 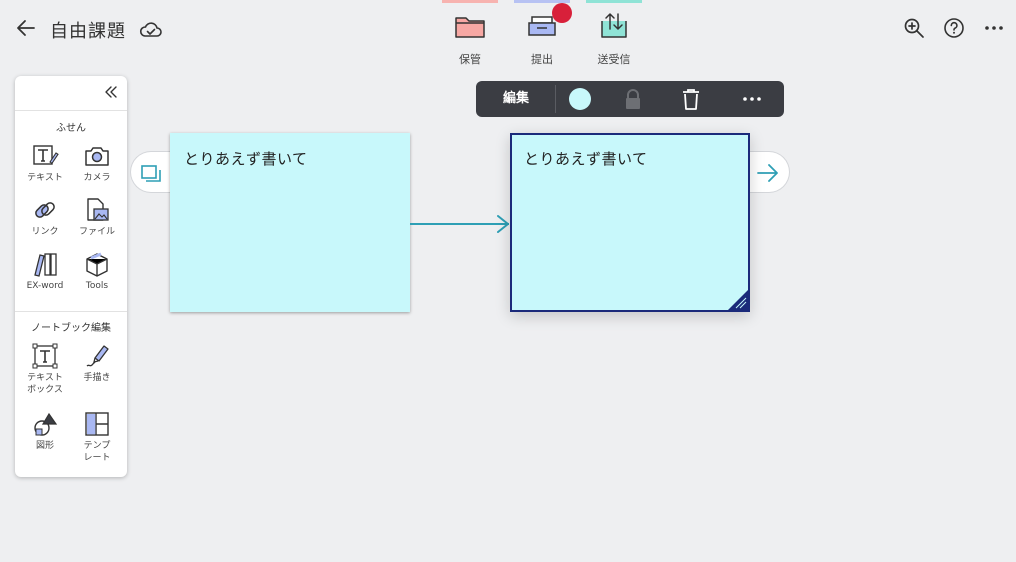 What do you see at coordinates (470, 59) in the screenshot?
I see `tab-label: 保管` at bounding box center [470, 59].